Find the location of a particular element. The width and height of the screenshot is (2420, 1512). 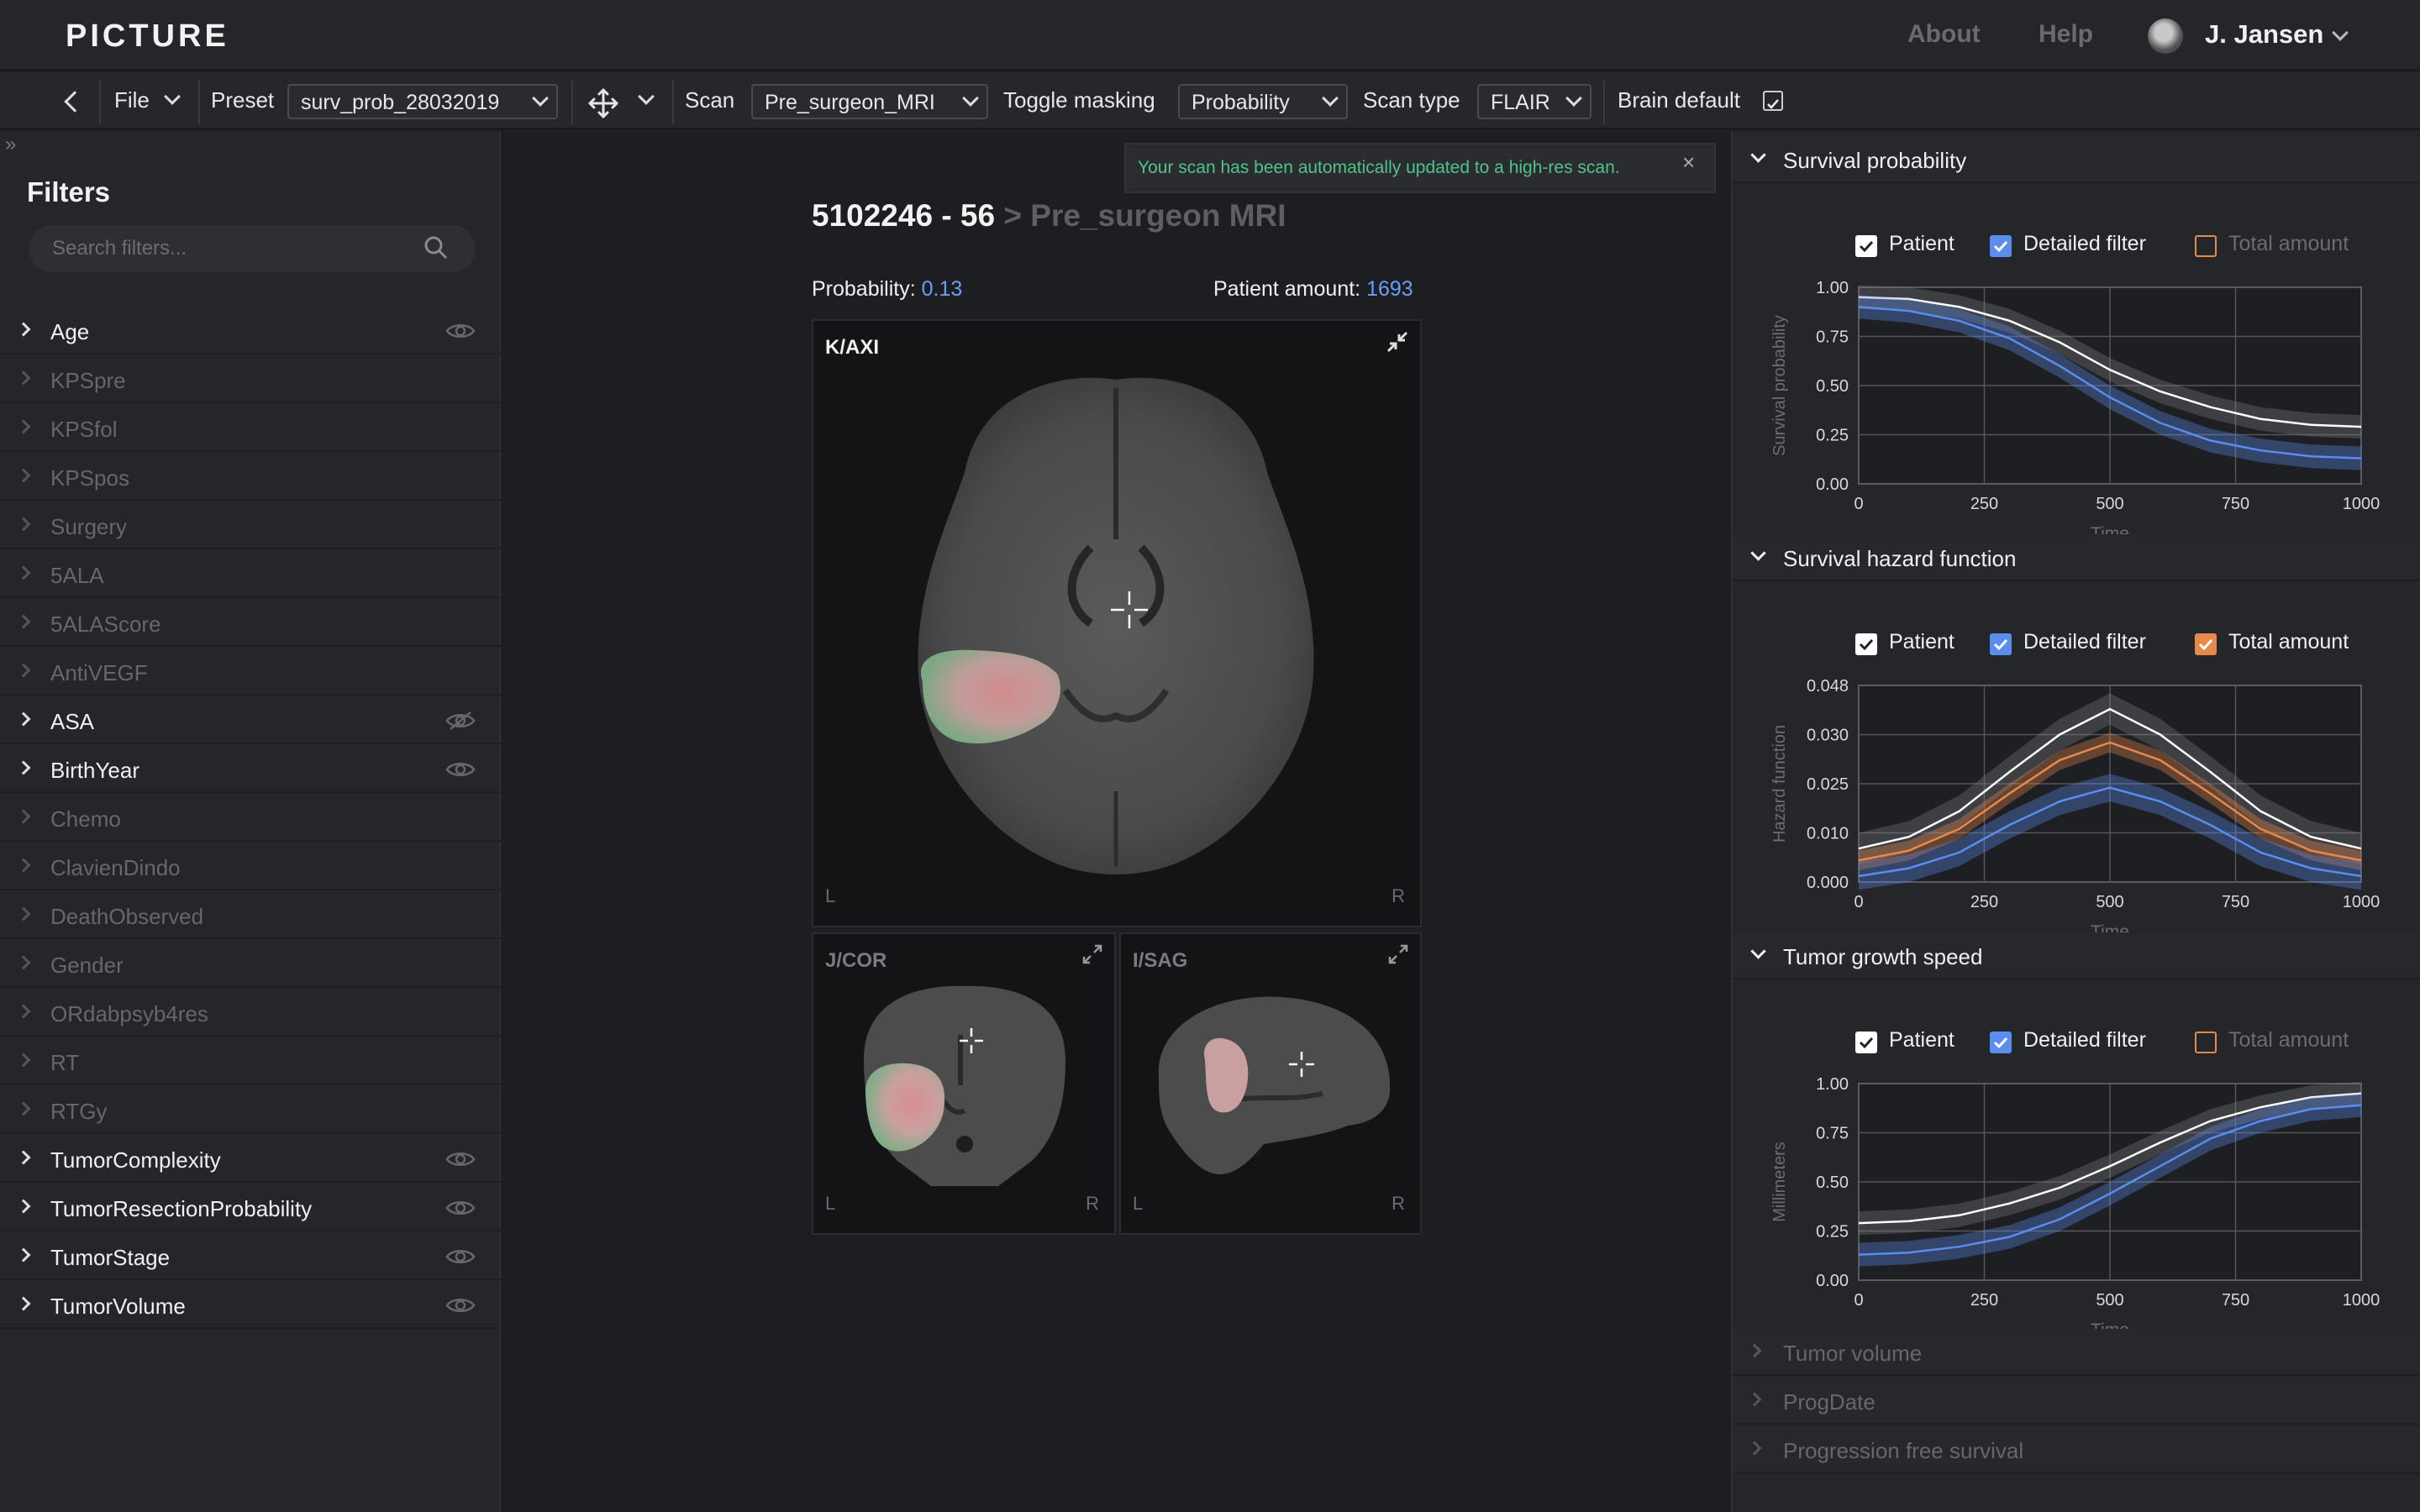

section-title: Progression free survival is located at coordinates (1904, 1450).